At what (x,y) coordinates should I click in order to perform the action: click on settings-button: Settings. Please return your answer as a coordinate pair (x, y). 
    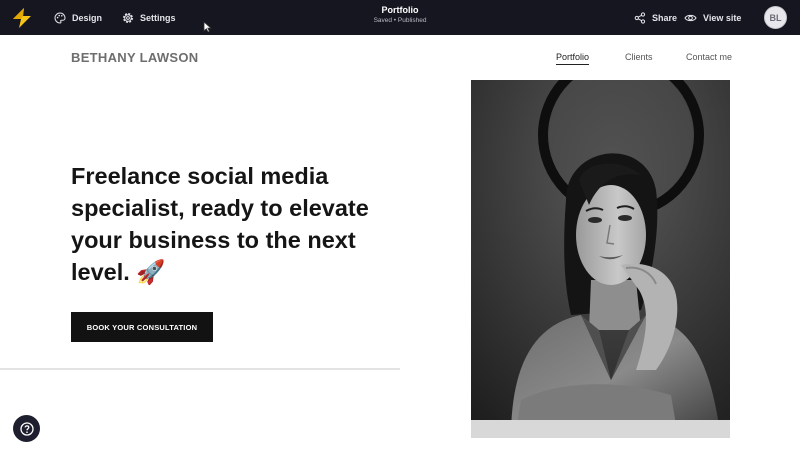
    Looking at the image, I should click on (149, 17).